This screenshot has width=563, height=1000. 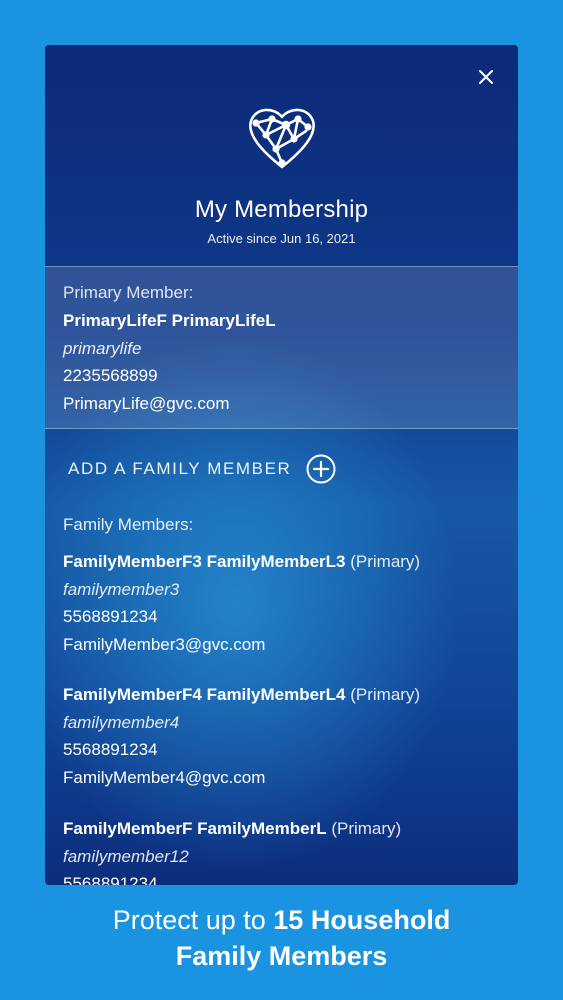 What do you see at coordinates (121, 589) in the screenshot?
I see `family-member-username: familymember3` at bounding box center [121, 589].